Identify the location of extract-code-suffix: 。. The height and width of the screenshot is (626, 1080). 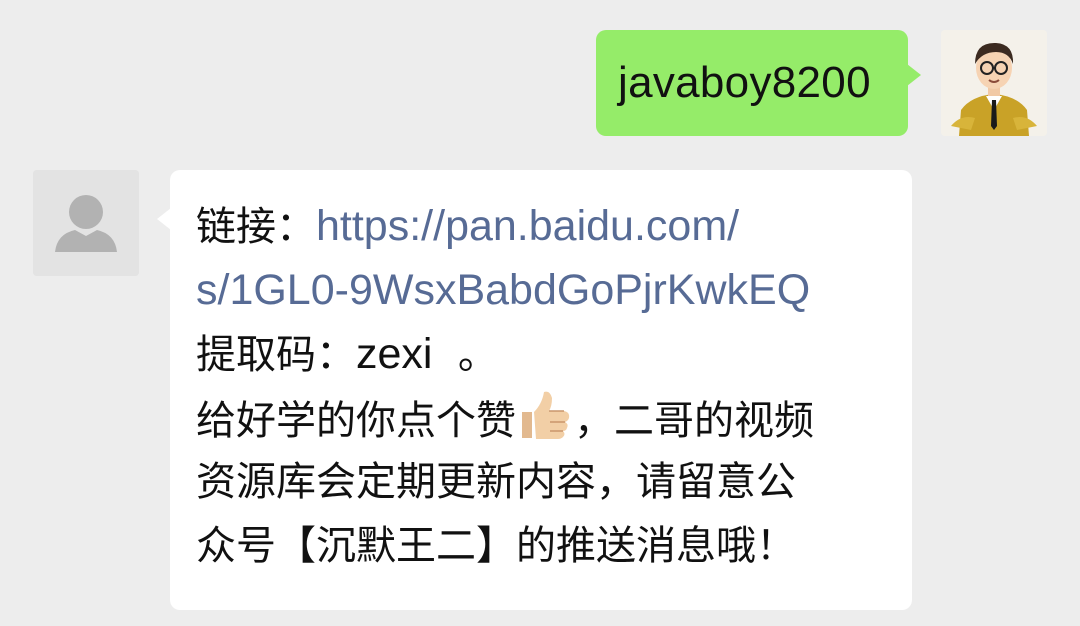
(465, 355).